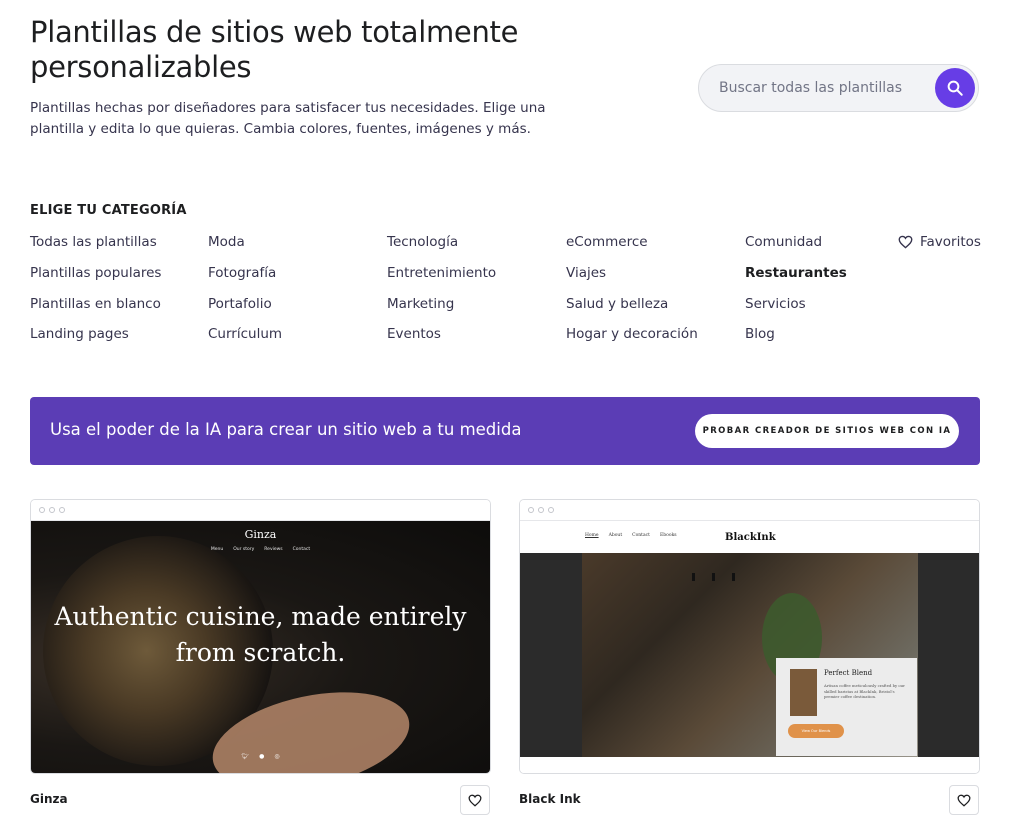 The height and width of the screenshot is (836, 1024). I want to click on category-link: Portafolio, so click(240, 304).